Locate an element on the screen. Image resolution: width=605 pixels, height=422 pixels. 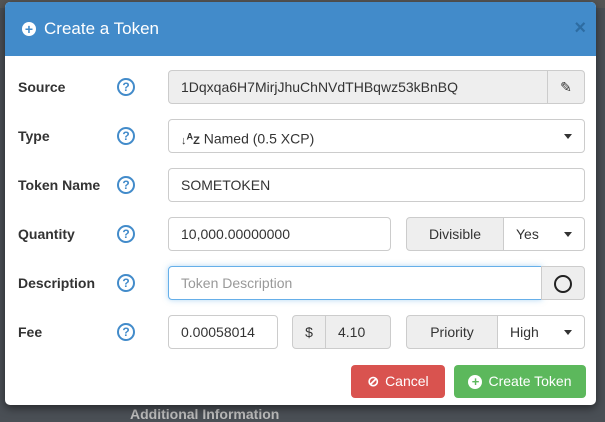
quantity-row: Quantity ? 10,000.00000000 Divisible Yes is located at coordinates (300, 234).